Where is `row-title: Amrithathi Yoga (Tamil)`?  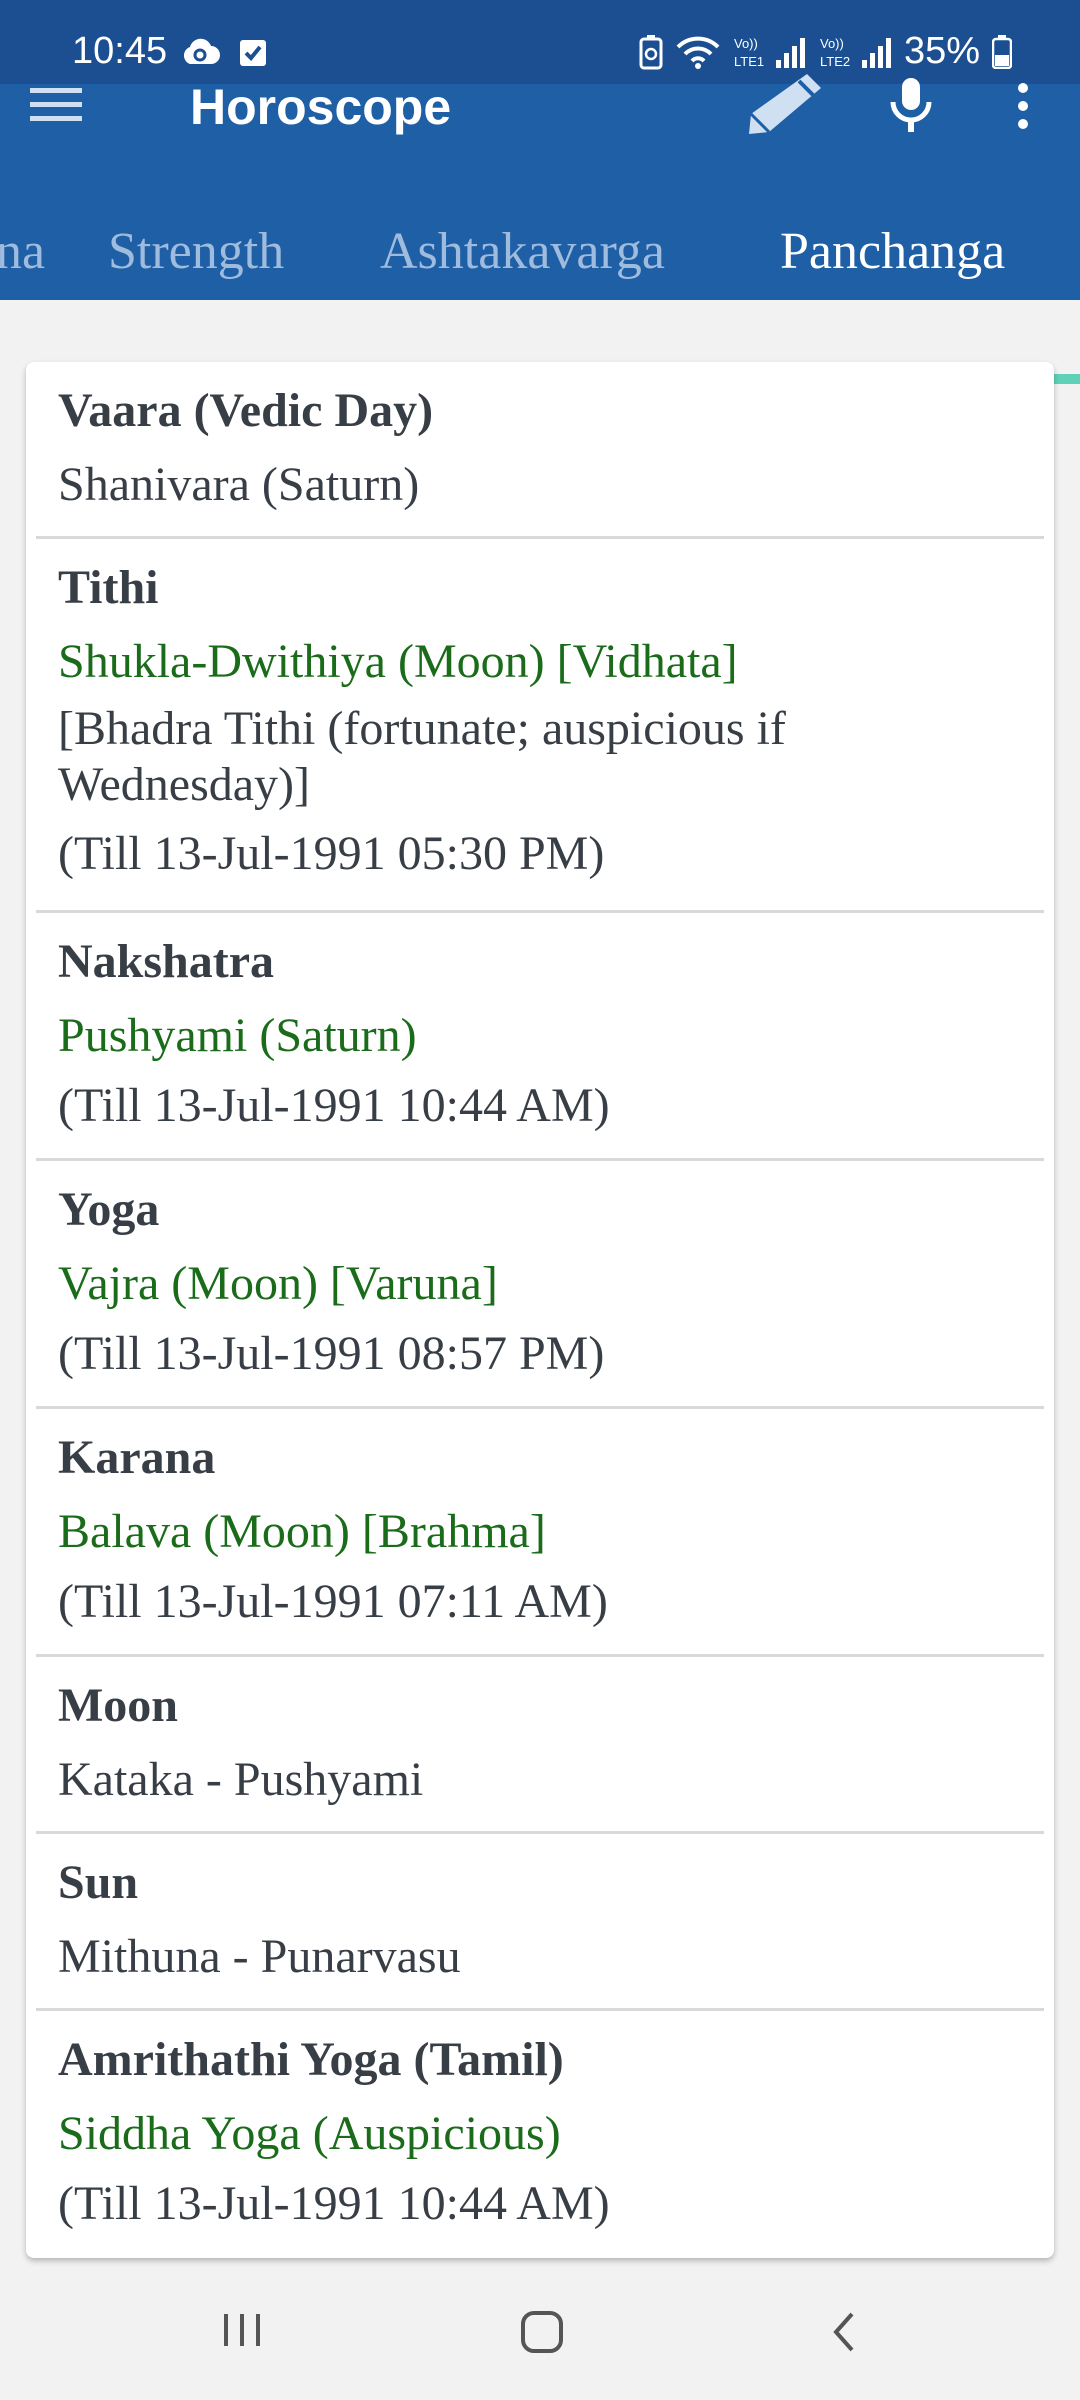
row-title: Amrithathi Yoga (Tamil) is located at coordinates (311, 2059).